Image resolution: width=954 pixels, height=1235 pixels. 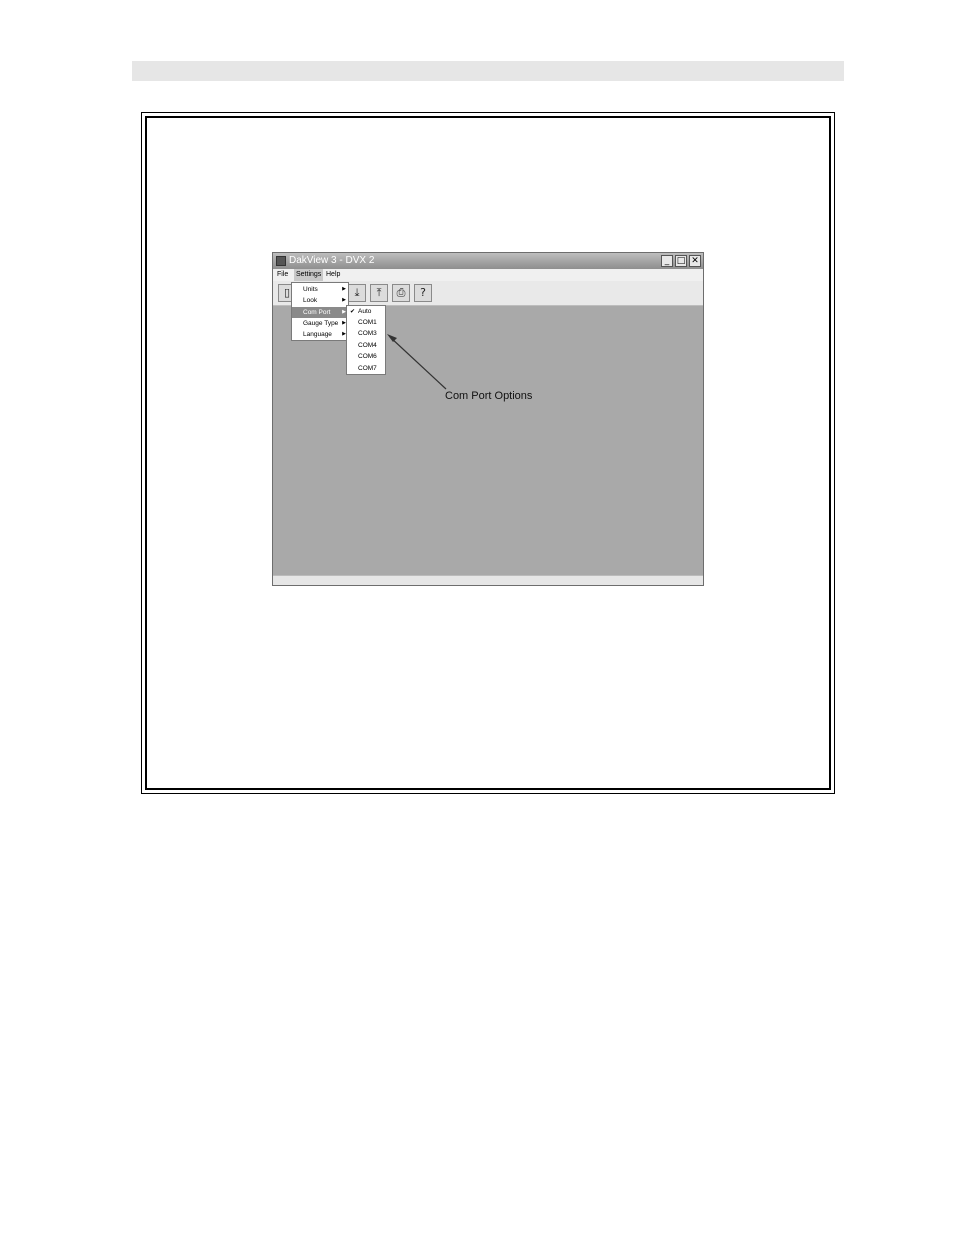 I want to click on menu-settings: Settings, so click(x=309, y=275).